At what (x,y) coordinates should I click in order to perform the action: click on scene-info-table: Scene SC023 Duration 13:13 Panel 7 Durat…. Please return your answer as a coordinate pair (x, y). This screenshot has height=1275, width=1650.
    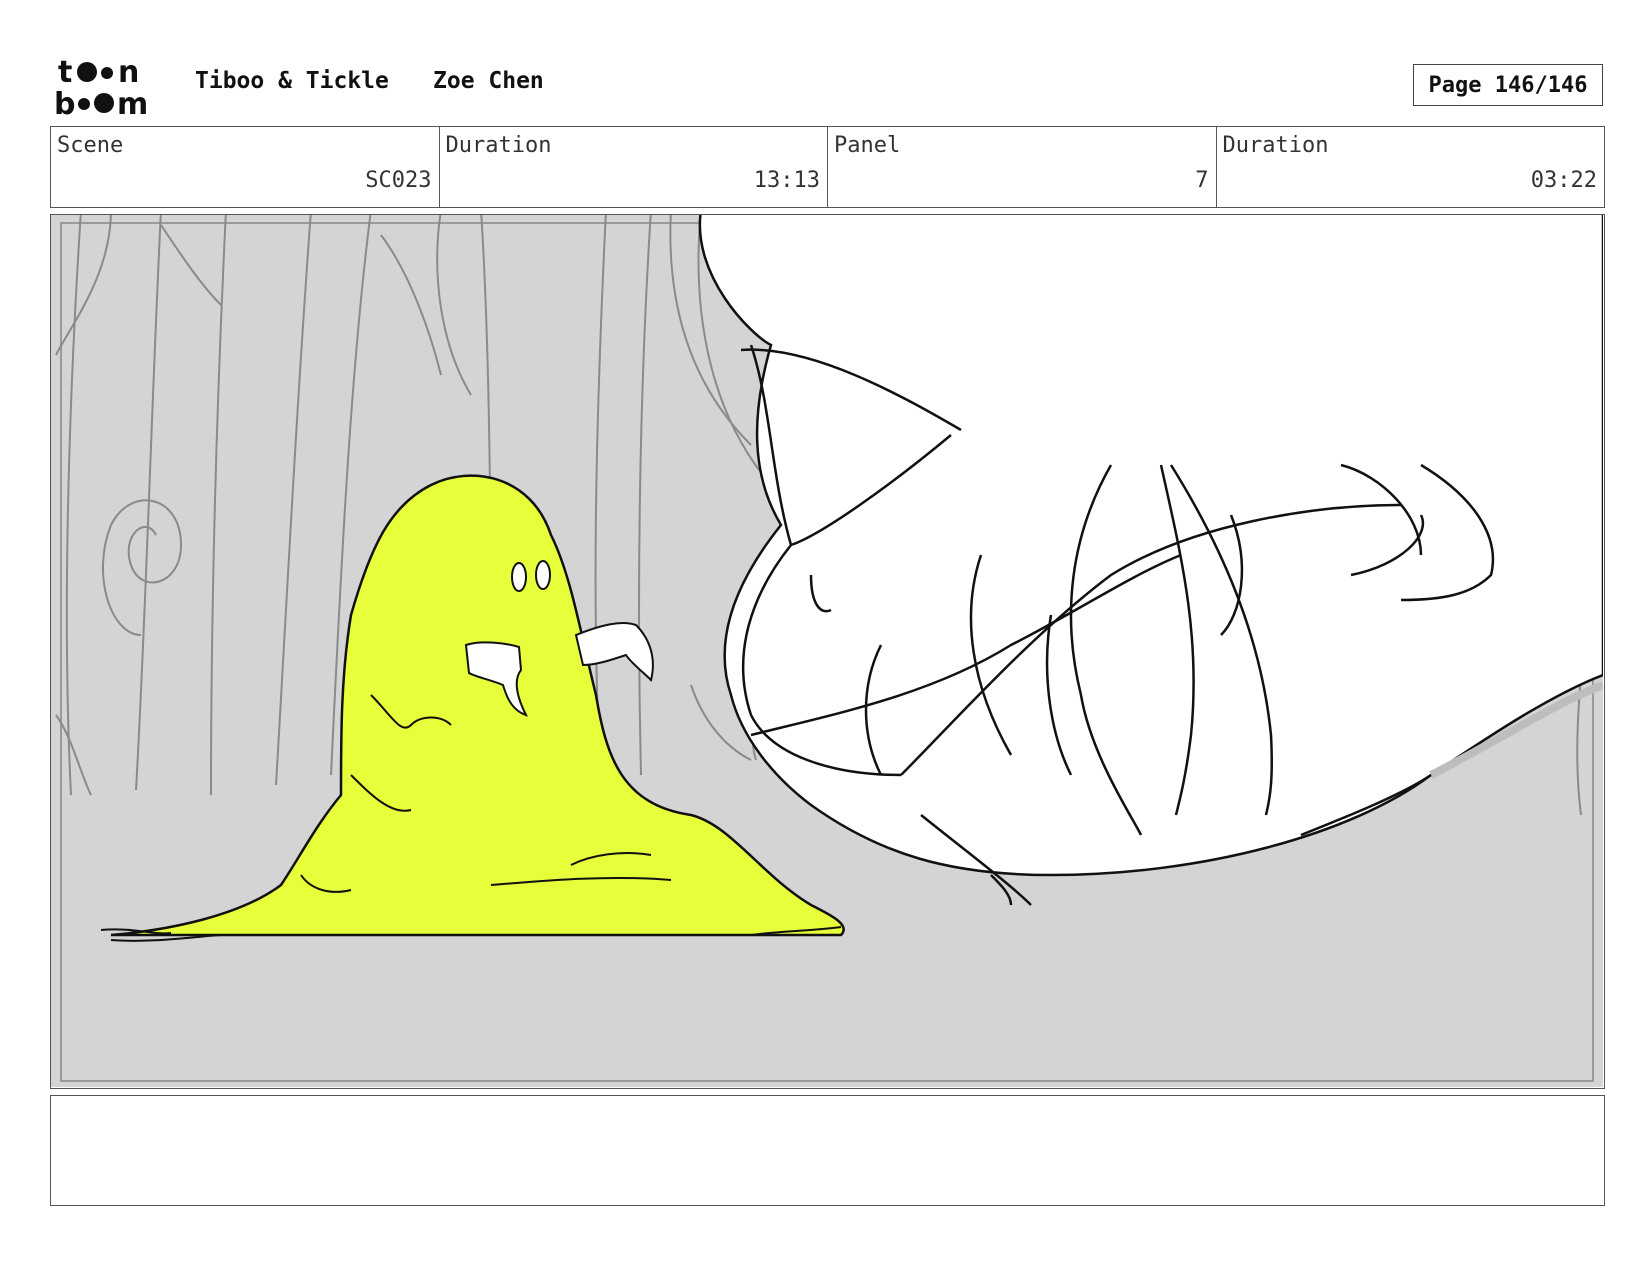
    Looking at the image, I should click on (827, 167).